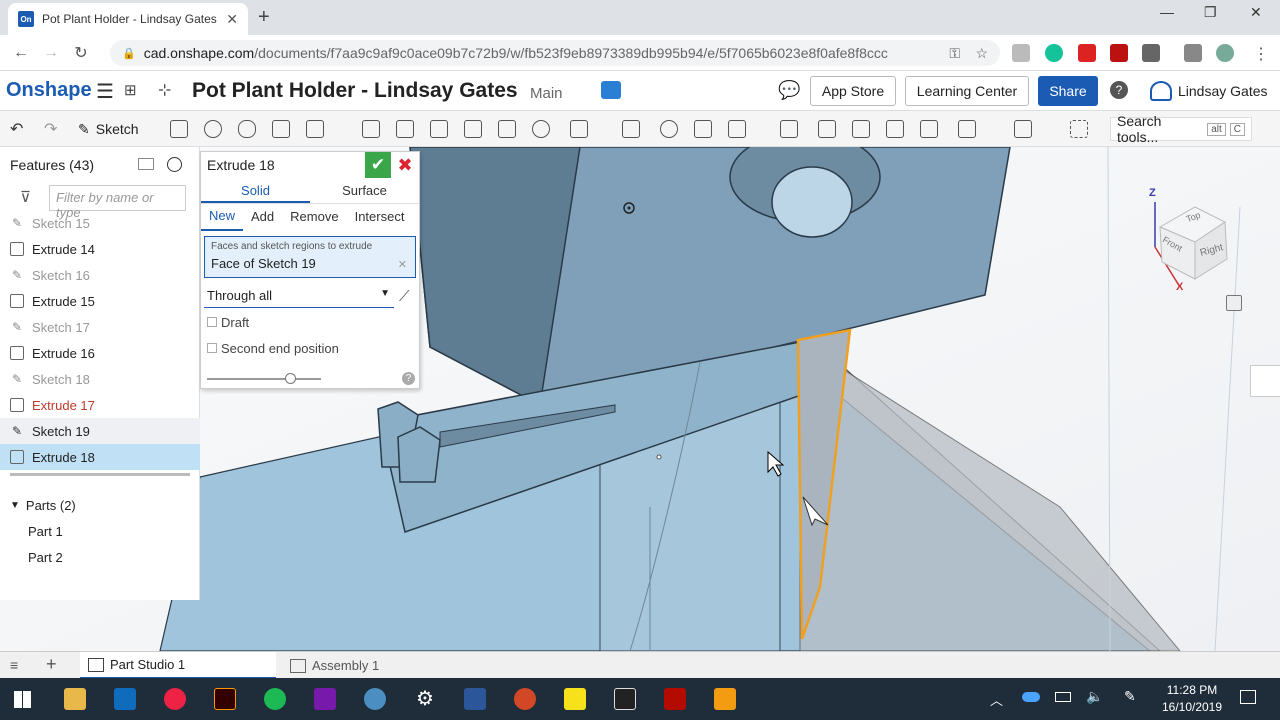 This screenshot has width=1280, height=720. I want to click on draft-icon, so click(439, 129).